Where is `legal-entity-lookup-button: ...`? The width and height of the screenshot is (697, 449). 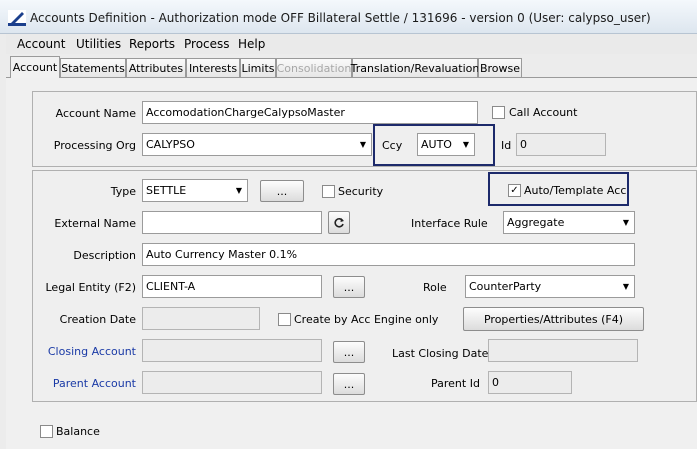
legal-entity-lookup-button: ... is located at coordinates (349, 287).